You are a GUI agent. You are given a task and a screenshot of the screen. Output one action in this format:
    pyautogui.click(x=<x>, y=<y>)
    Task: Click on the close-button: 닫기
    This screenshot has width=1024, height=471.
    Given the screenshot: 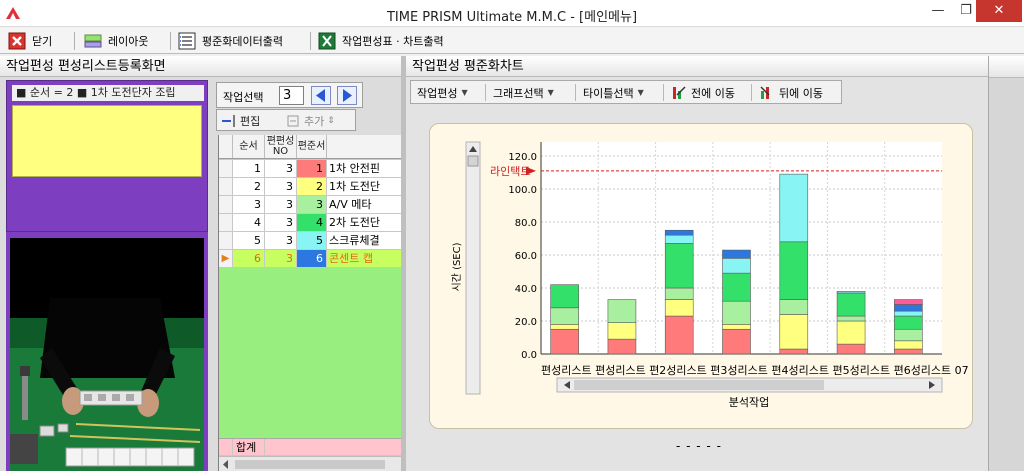 What is the action you would take?
    pyautogui.click(x=30, y=41)
    